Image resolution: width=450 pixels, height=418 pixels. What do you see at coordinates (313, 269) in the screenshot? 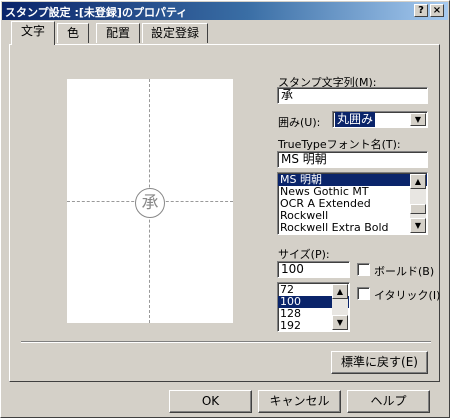
I see `size-input: 100` at bounding box center [313, 269].